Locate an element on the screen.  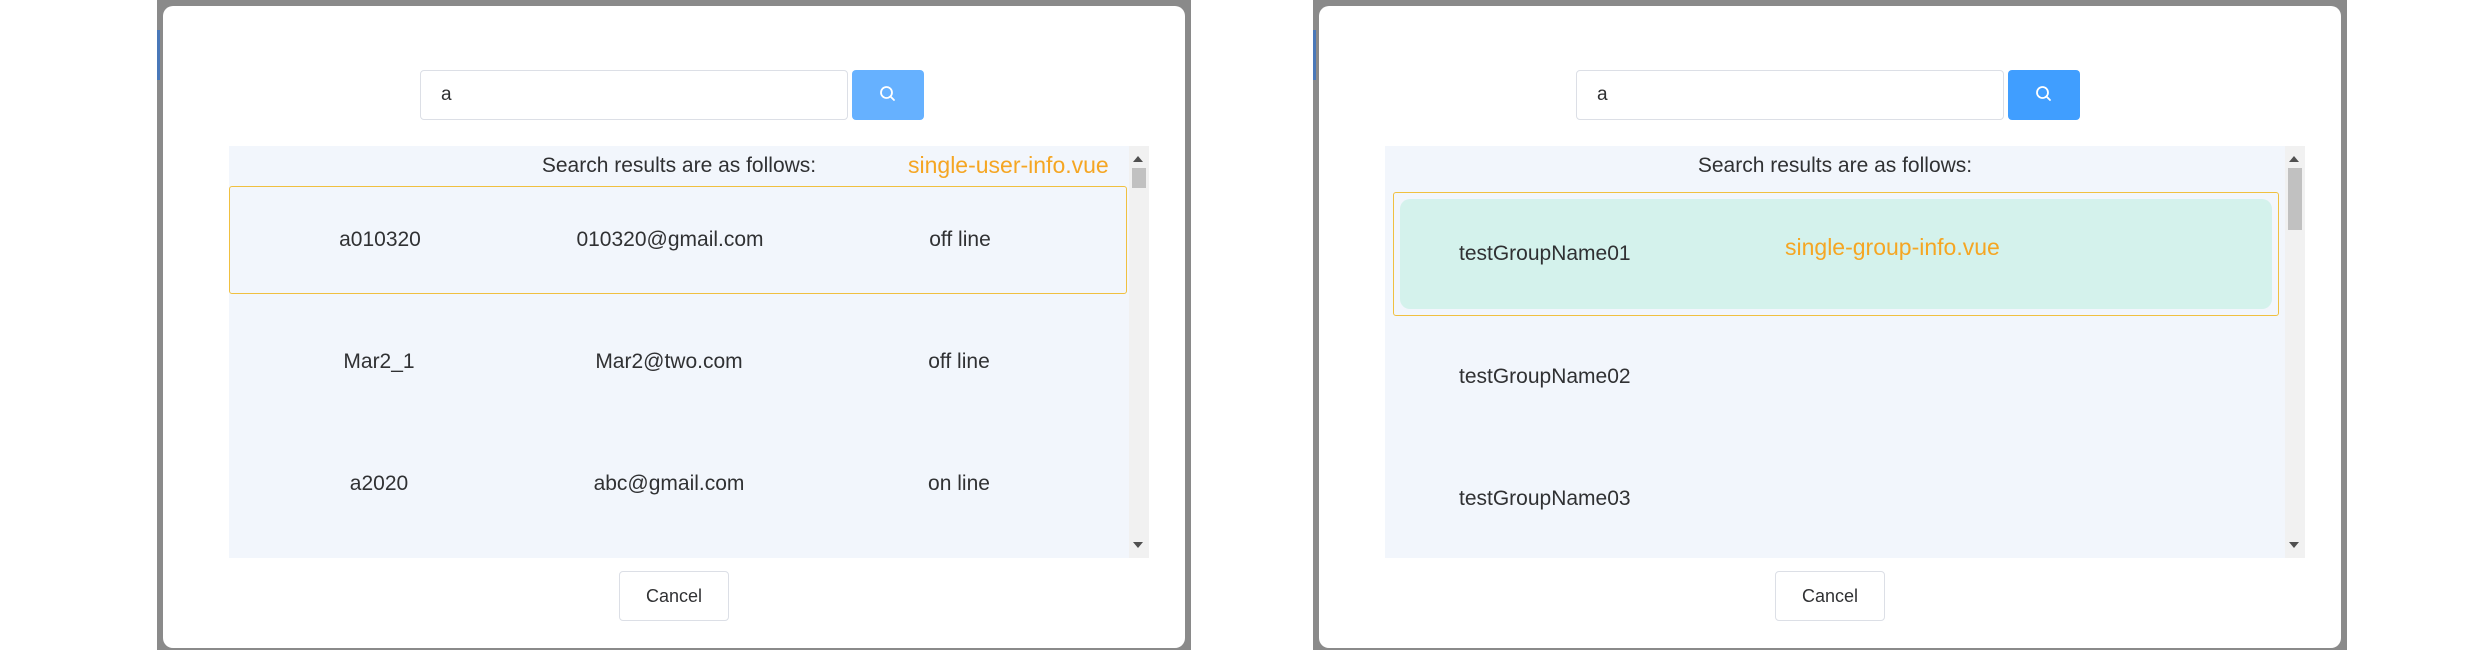
user-status: on line is located at coordinates (959, 483).